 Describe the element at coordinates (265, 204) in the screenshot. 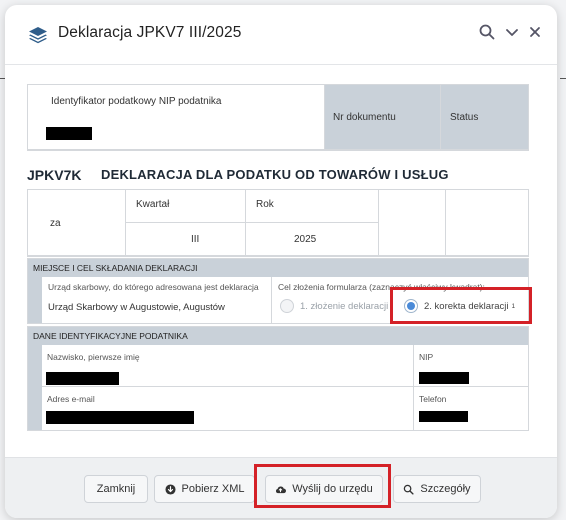

I see `rok-label: Rok` at that location.